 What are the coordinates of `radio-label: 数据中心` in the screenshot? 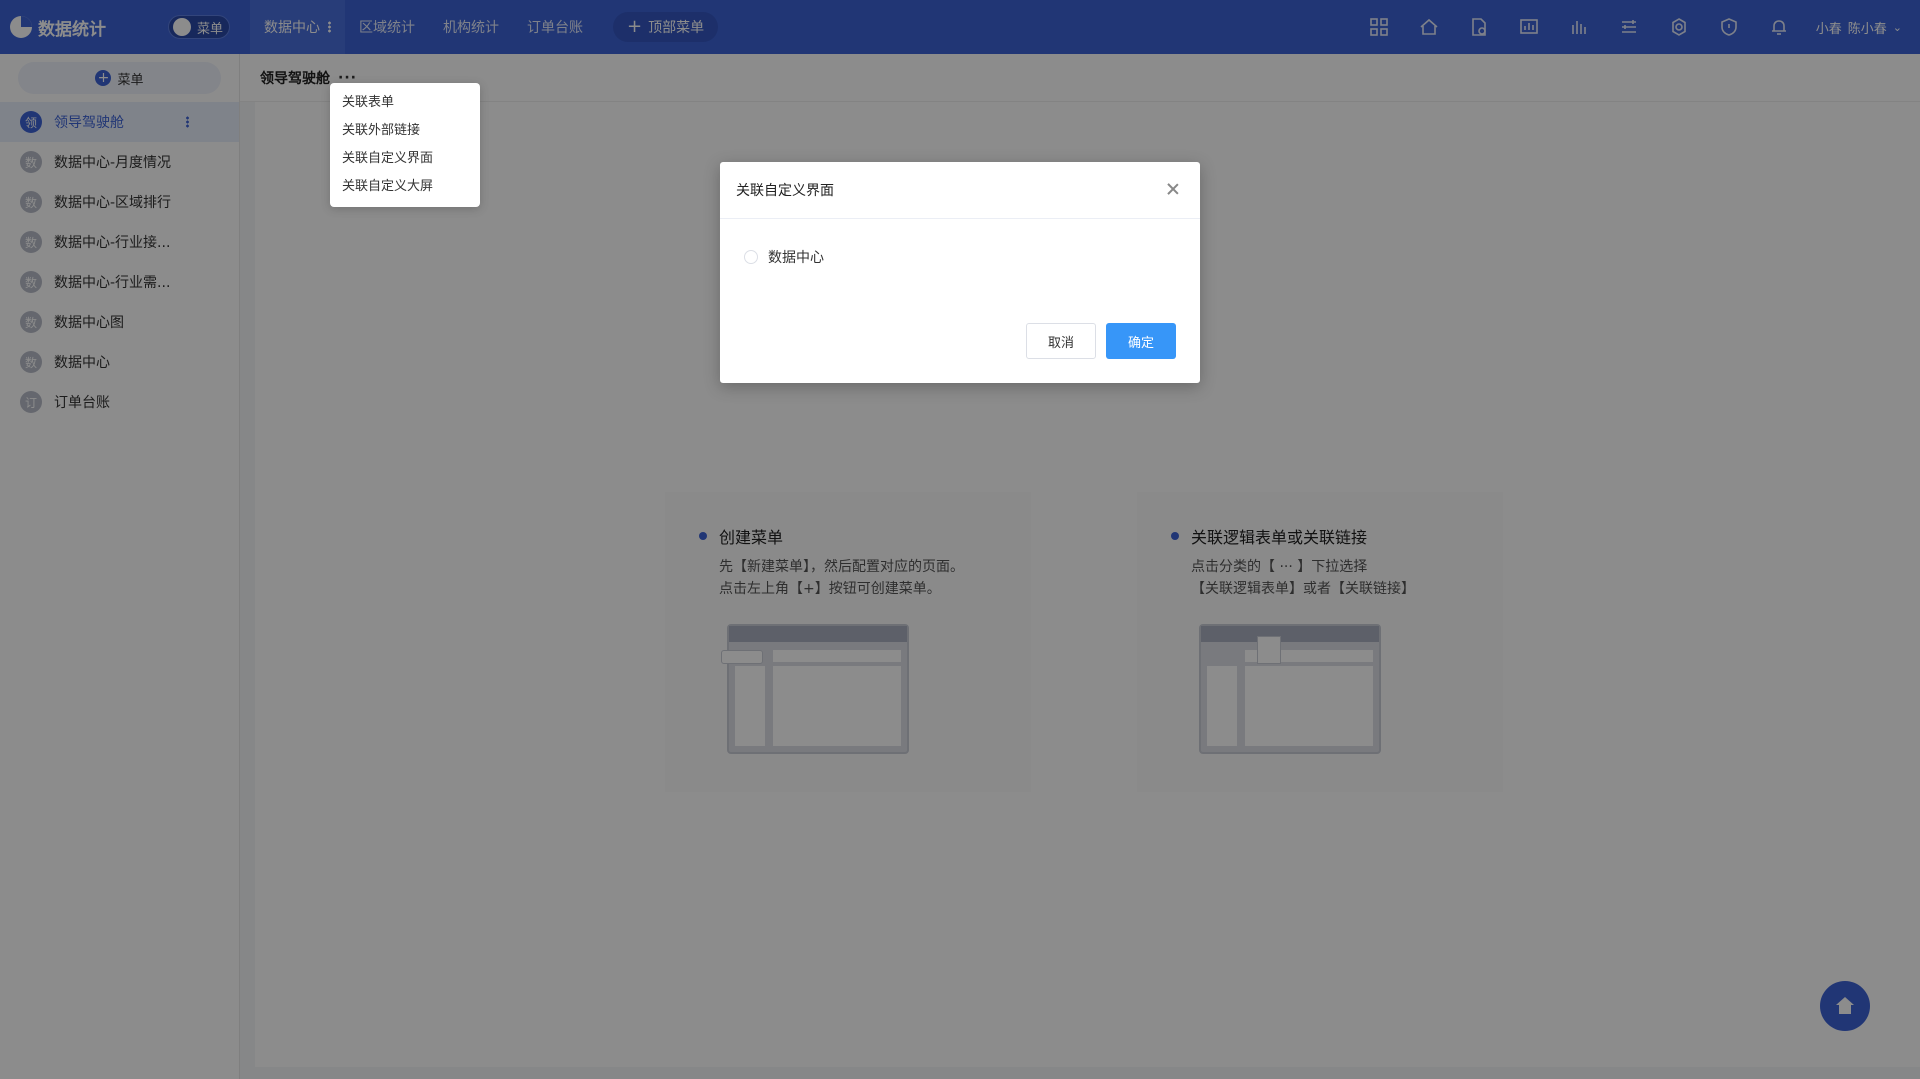 It's located at (796, 258).